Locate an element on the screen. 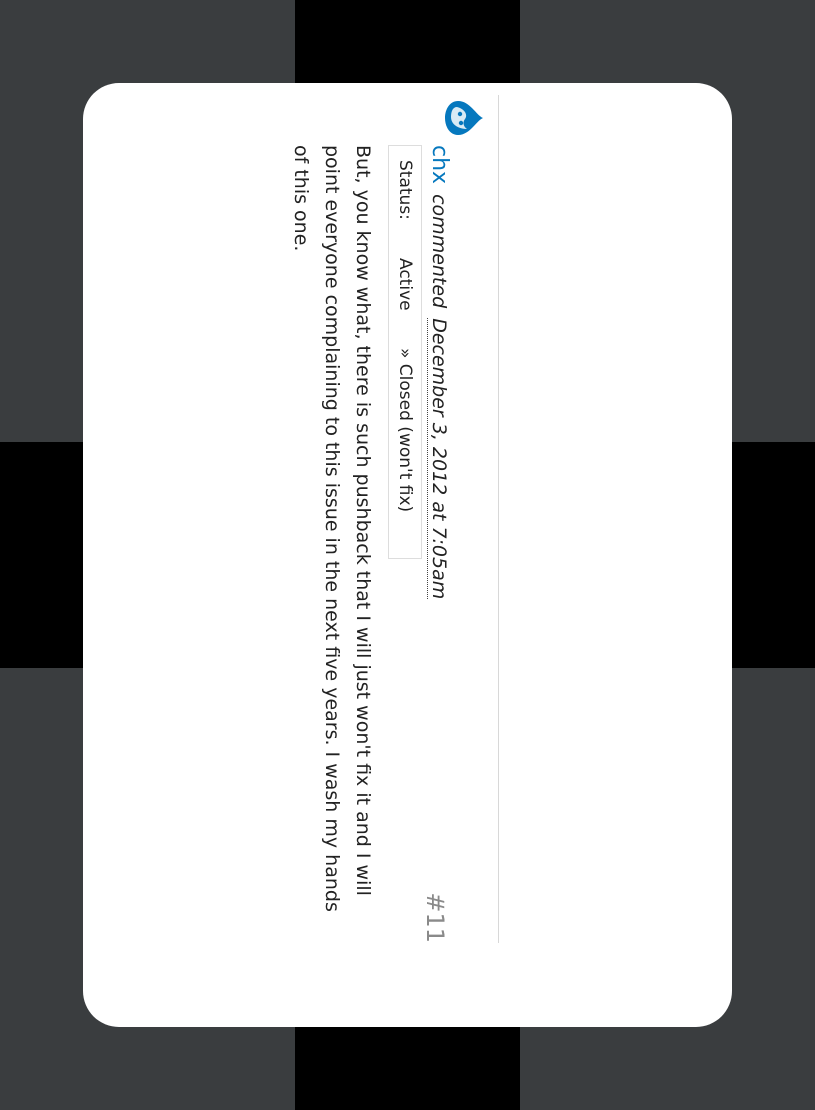  comment-divider is located at coordinates (498, 519).